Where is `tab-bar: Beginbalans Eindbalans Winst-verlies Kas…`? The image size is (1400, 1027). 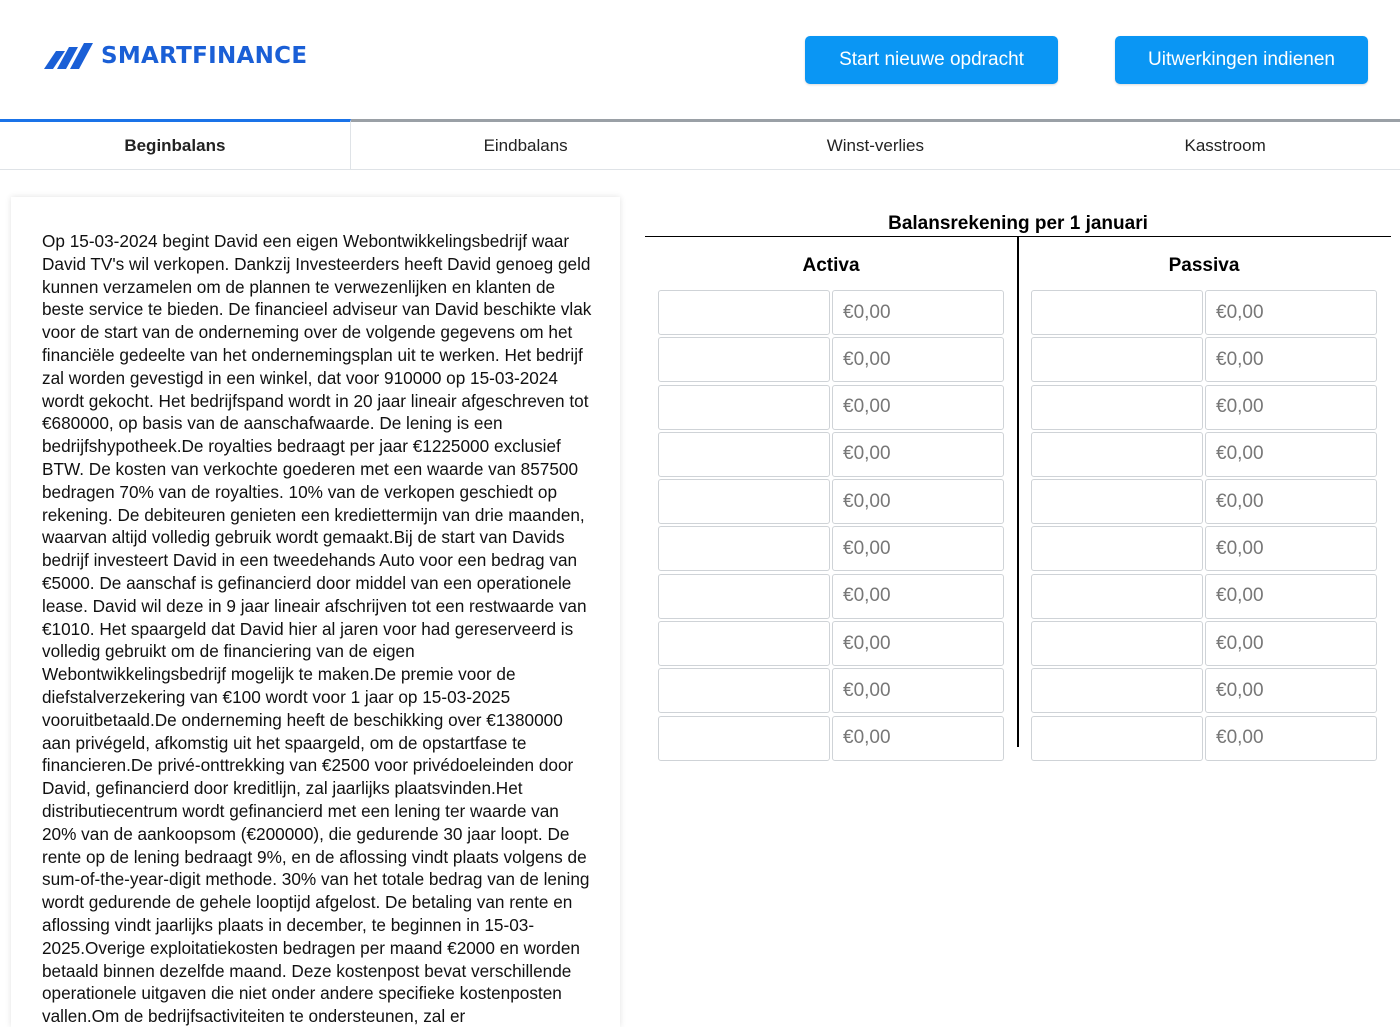 tab-bar: Beginbalans Eindbalans Winst-verlies Kas… is located at coordinates (700, 144).